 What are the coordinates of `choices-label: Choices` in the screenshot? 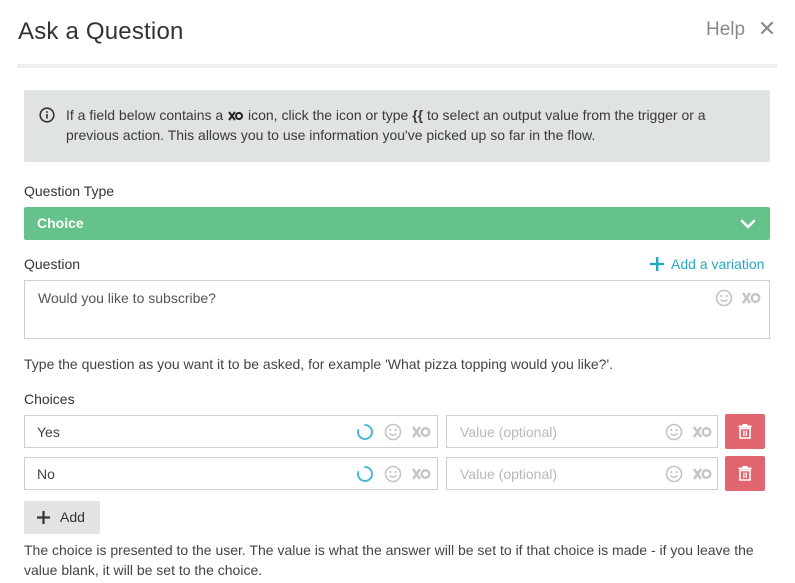 It's located at (49, 399).